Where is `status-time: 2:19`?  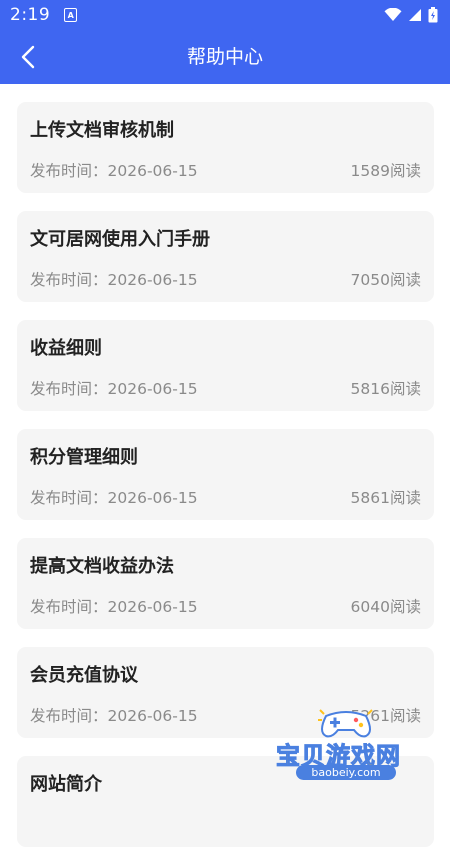 status-time: 2:19 is located at coordinates (30, 15).